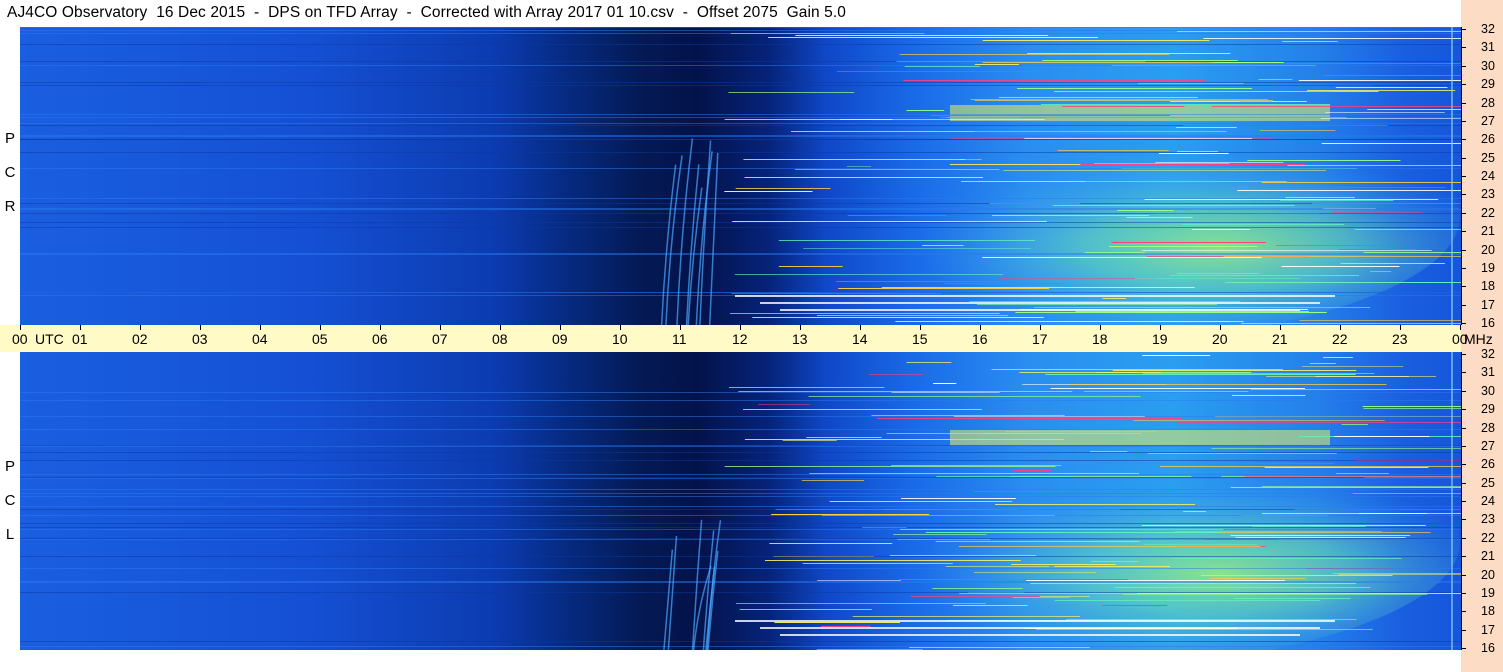  Describe the element at coordinates (1140, 438) in the screenshot. I see `upper-band-activity` at that location.